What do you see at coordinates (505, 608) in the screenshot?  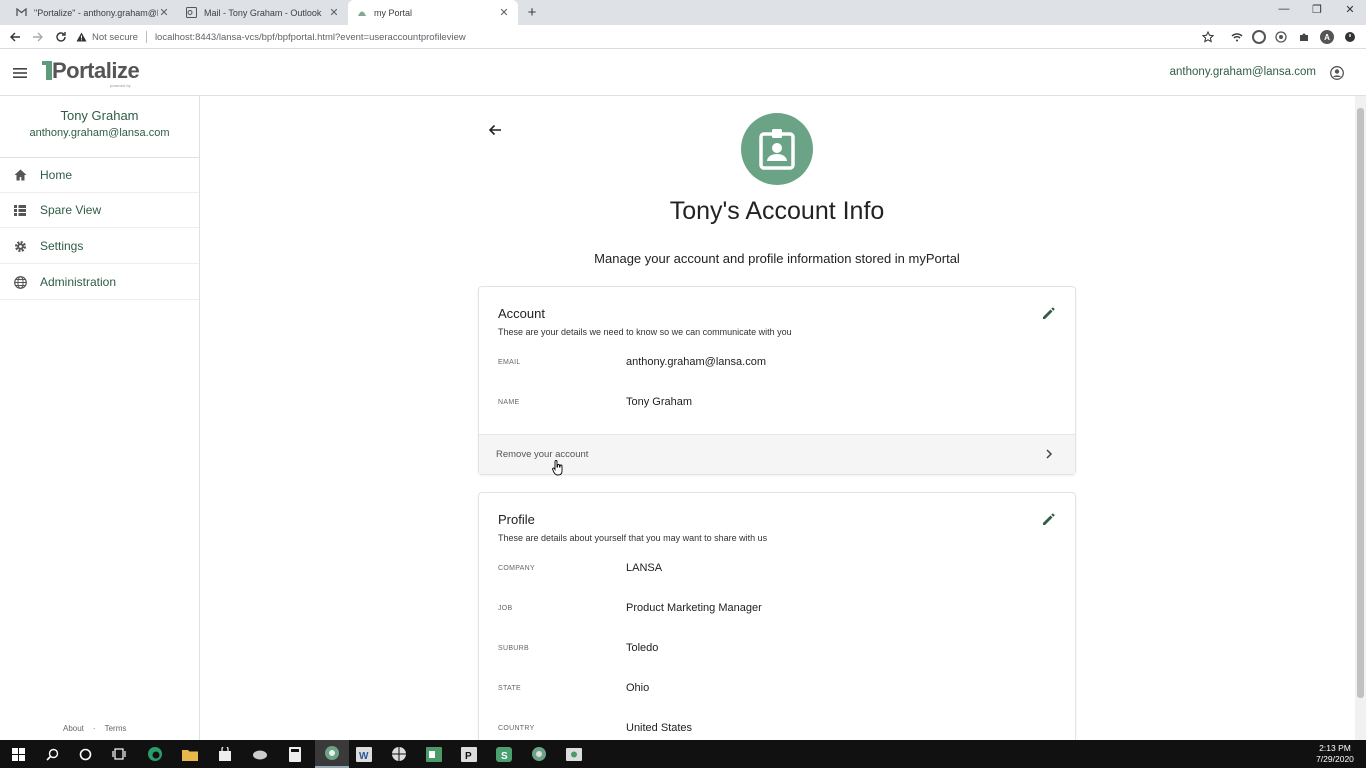 I see `job-label: JOB` at bounding box center [505, 608].